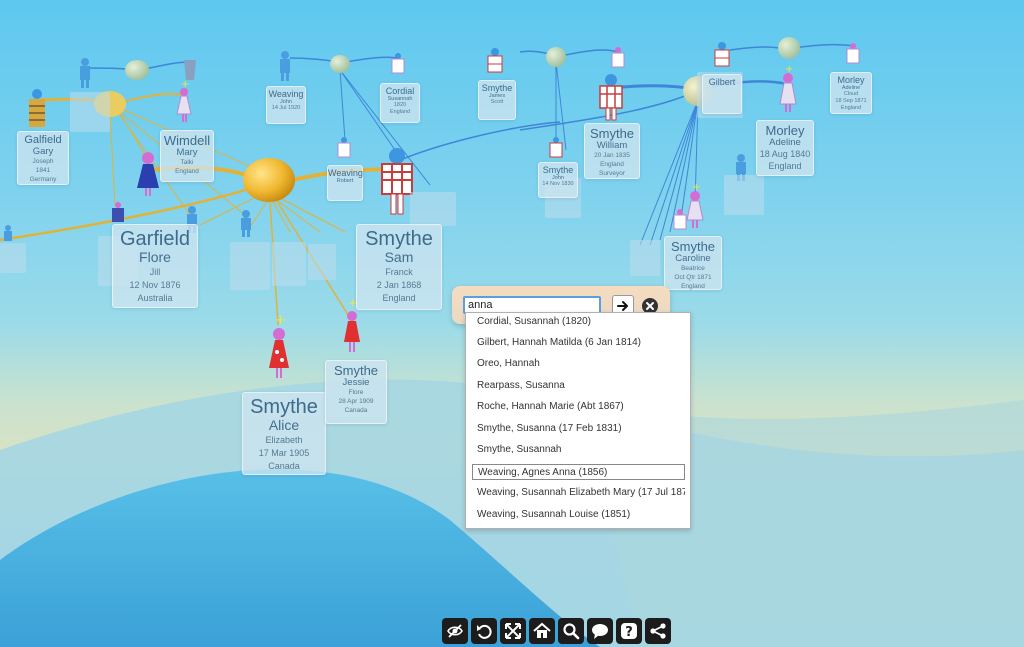 The image size is (1024, 647). Describe the element at coordinates (399, 257) in the screenshot. I see `first-name: Sam` at that location.